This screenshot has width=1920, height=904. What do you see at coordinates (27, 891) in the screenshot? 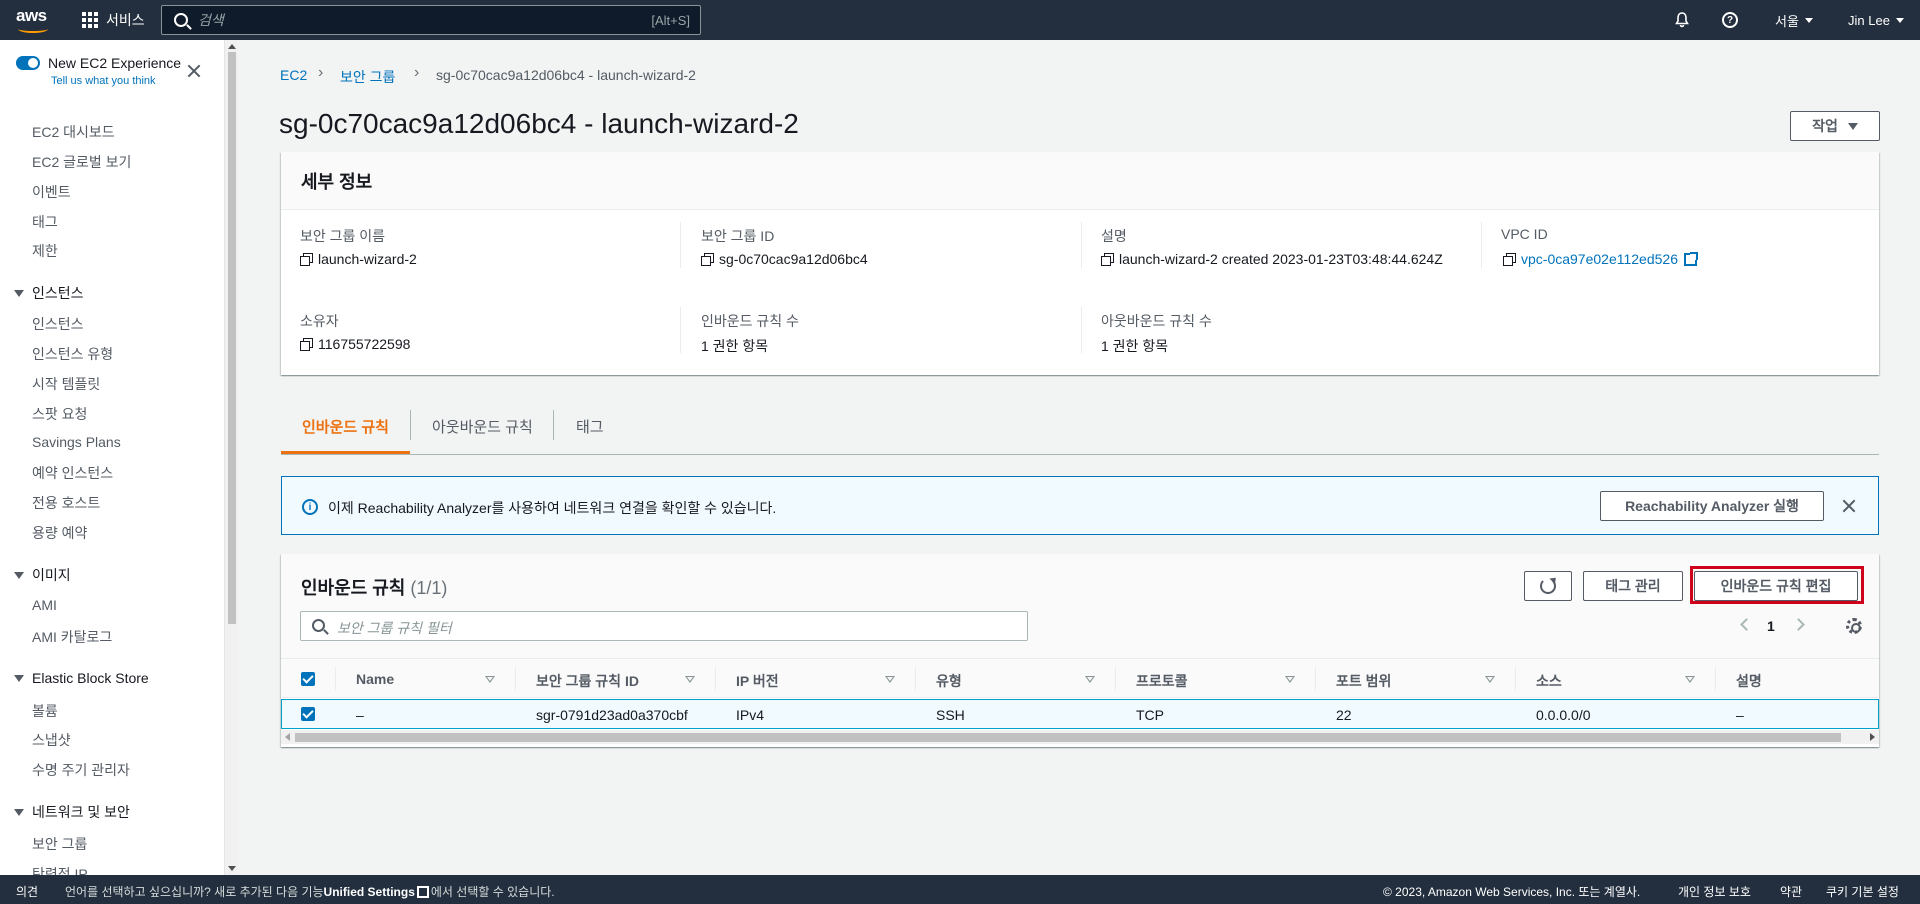
I see `feedback-link: 의견` at bounding box center [27, 891].